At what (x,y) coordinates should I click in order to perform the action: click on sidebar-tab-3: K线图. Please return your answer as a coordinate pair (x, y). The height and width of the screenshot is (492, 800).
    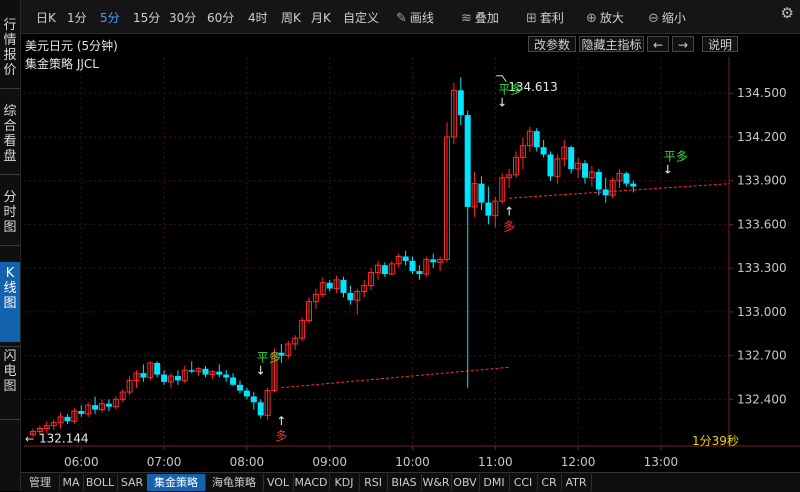
    Looking at the image, I should click on (10, 302).